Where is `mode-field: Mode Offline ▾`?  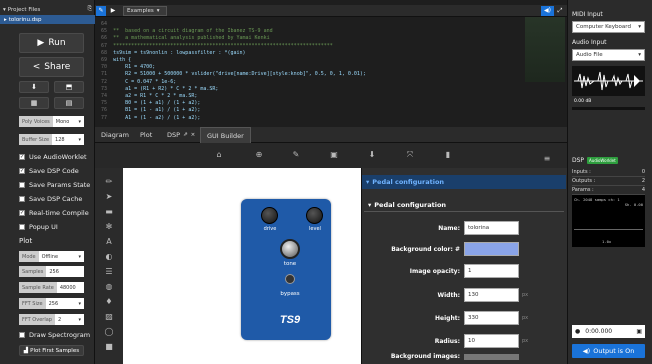
mode-field: Mode Offline ▾ is located at coordinates (51, 256).